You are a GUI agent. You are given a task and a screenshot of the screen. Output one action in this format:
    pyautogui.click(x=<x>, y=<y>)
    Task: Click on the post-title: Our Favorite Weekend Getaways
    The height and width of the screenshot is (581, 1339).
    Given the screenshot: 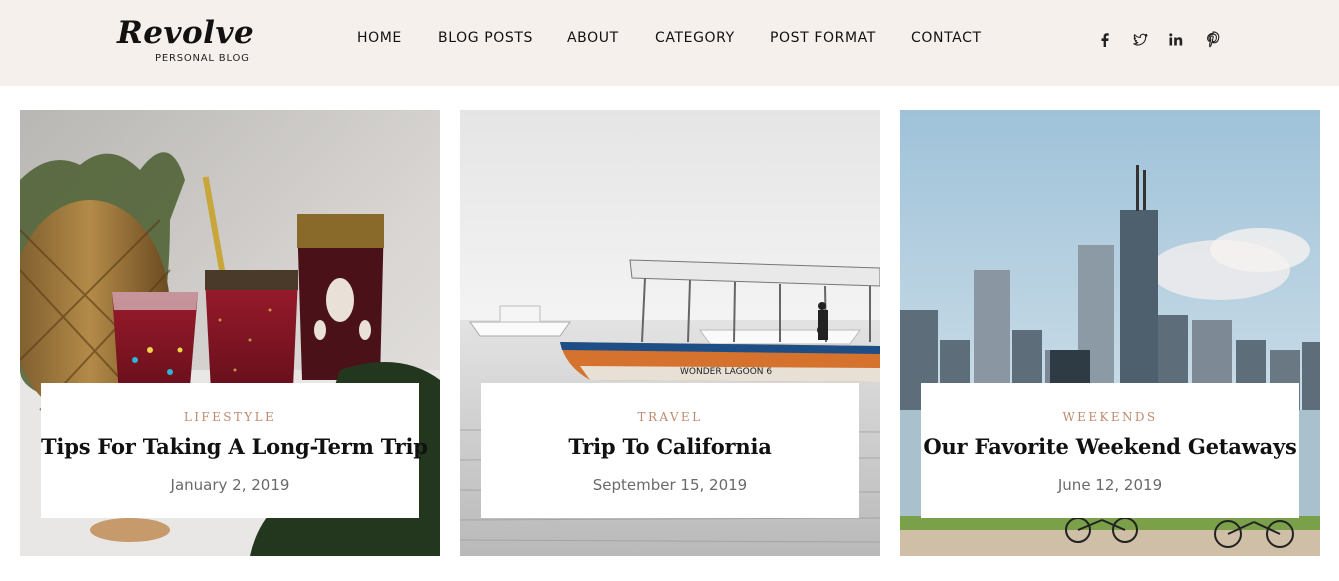 What is the action you would take?
    pyautogui.click(x=1110, y=446)
    